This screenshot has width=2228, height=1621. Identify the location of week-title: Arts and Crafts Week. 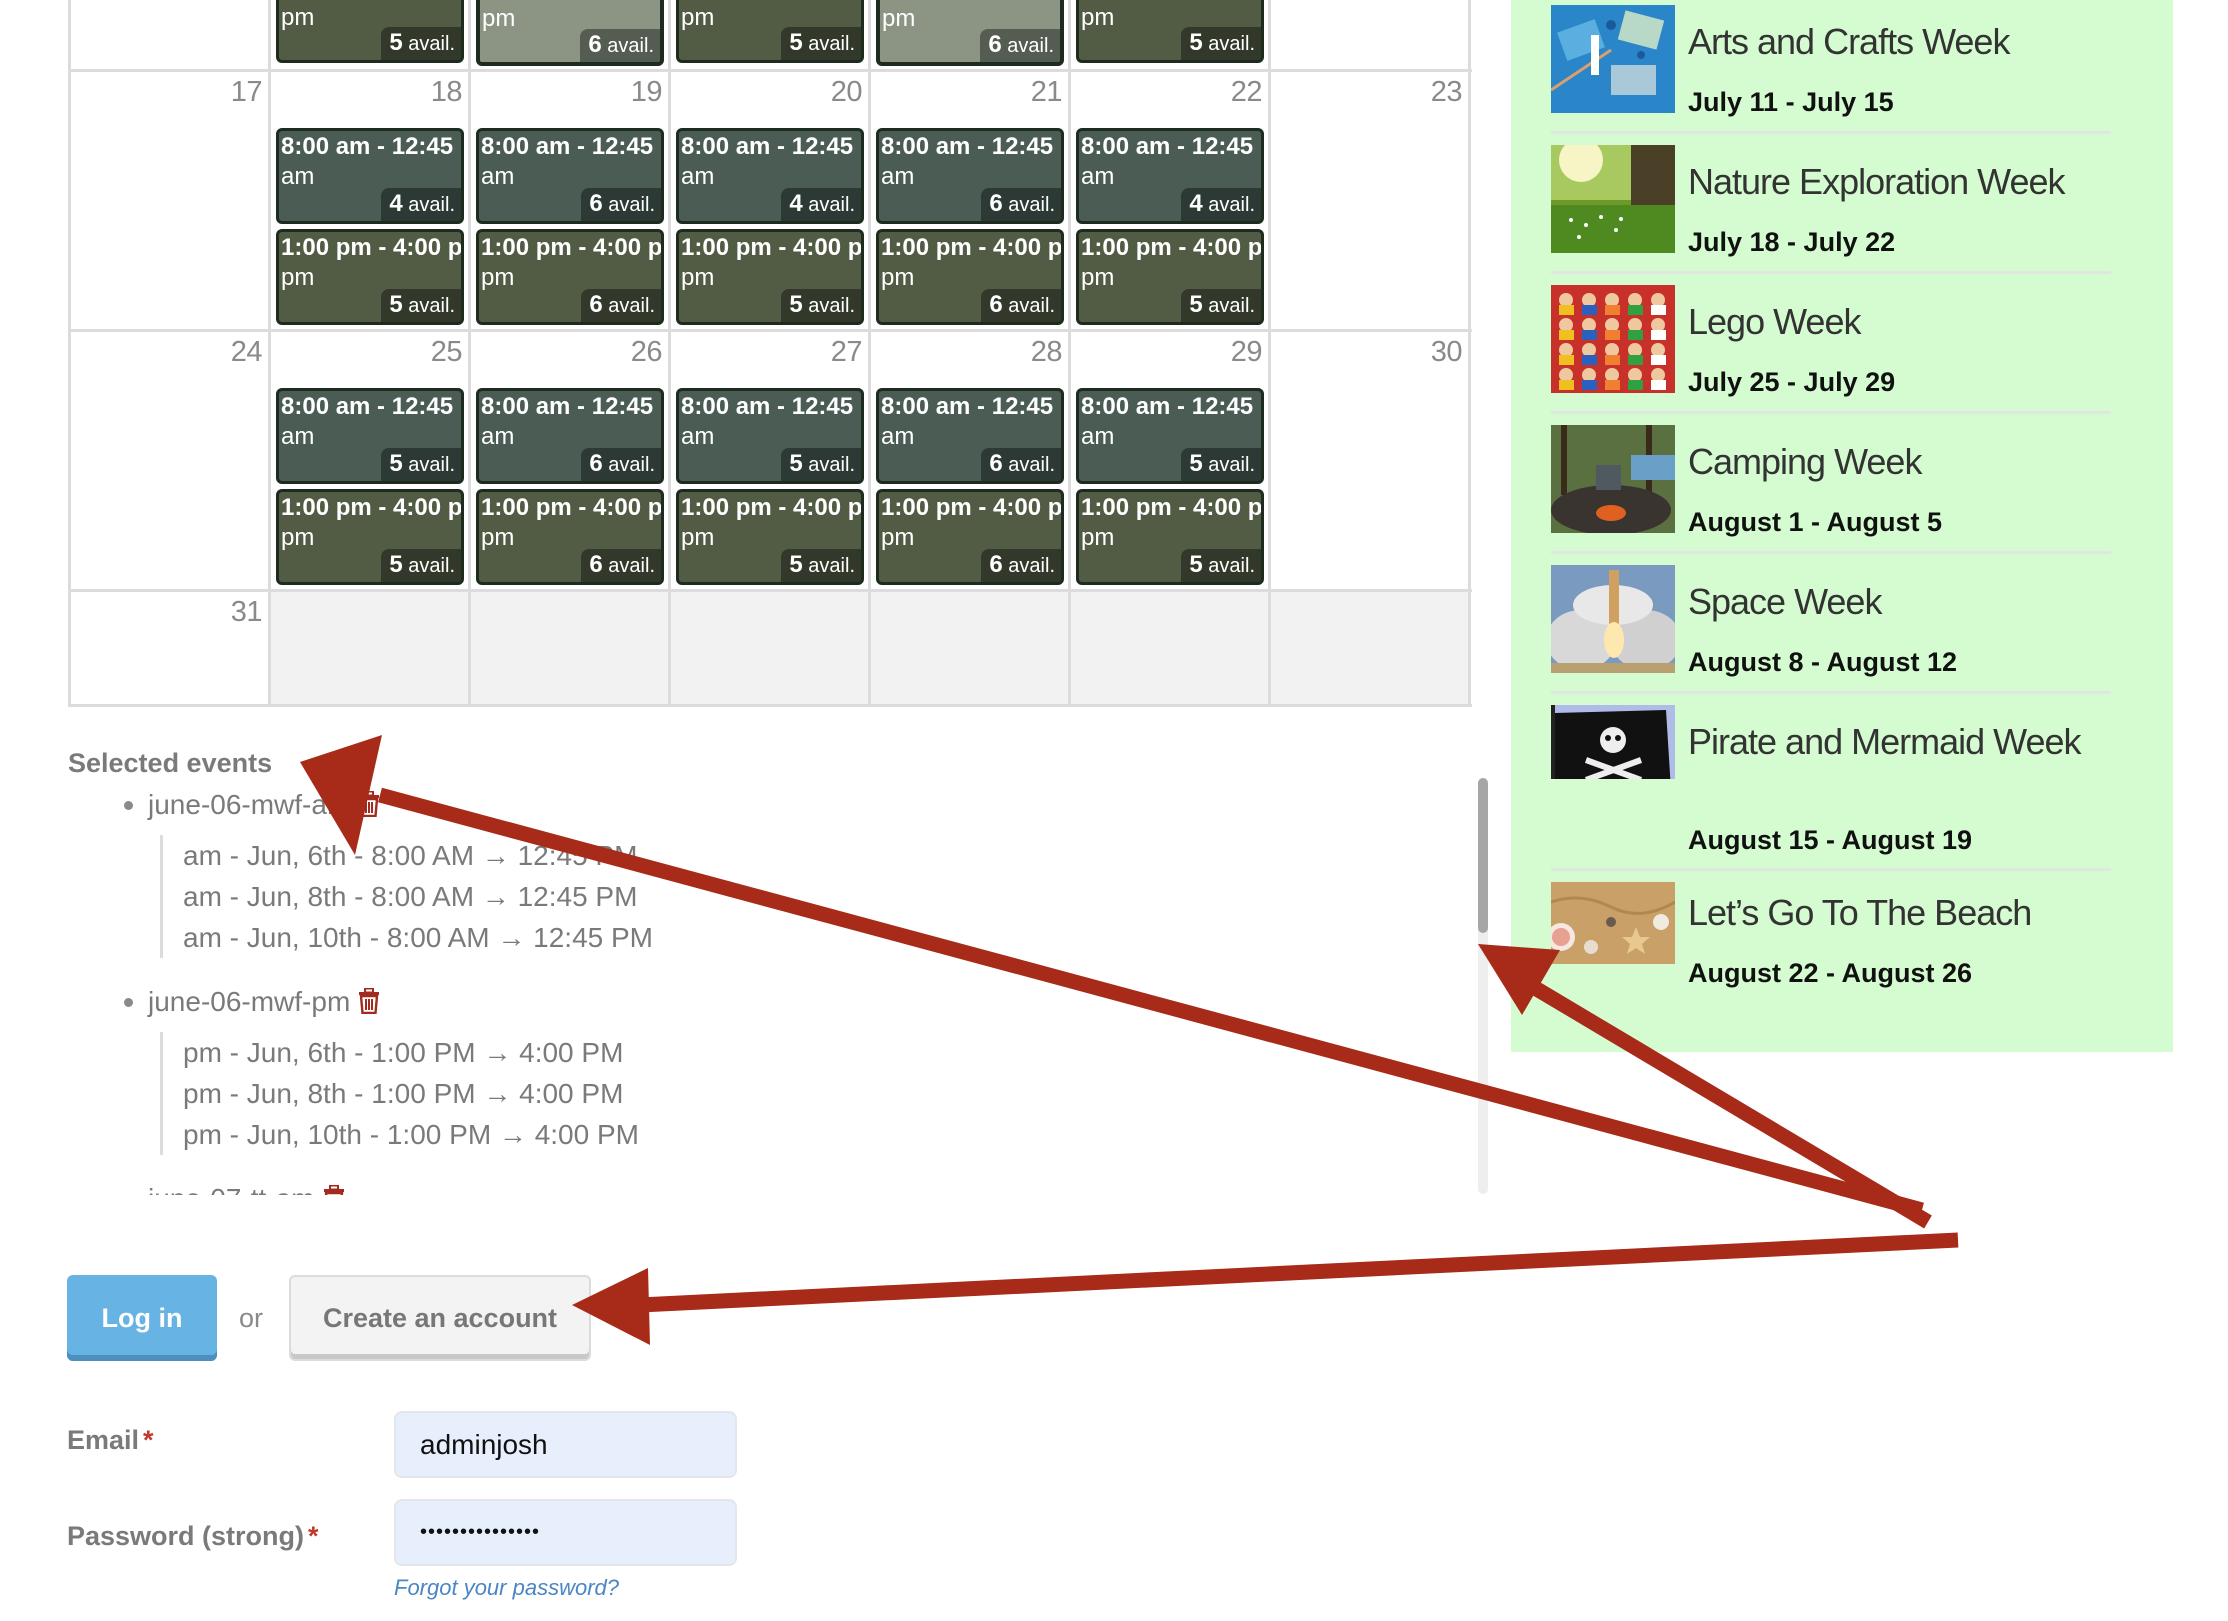
(1898, 42).